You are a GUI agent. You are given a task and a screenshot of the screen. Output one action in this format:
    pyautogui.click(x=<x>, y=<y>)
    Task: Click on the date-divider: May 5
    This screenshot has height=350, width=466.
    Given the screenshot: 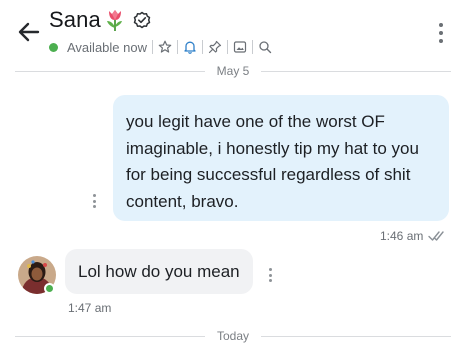 What is the action you would take?
    pyautogui.click(x=233, y=71)
    